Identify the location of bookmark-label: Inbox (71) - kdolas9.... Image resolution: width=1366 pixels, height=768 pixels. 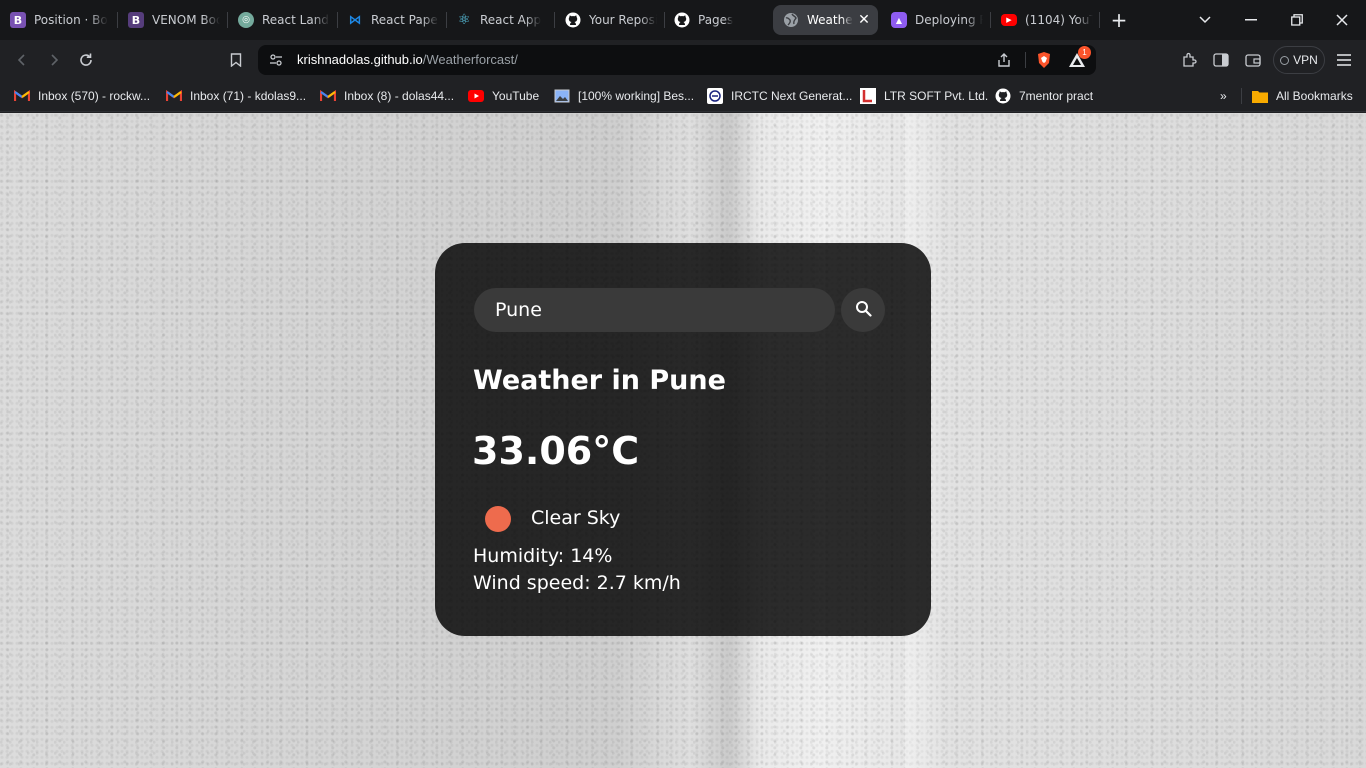
(248, 96).